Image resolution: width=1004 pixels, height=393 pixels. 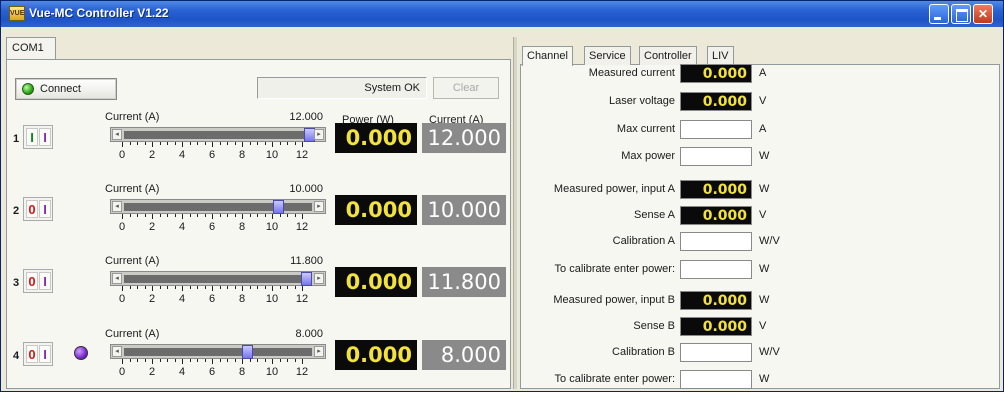 I want to click on connect-button: Connect, so click(x=66, y=89).